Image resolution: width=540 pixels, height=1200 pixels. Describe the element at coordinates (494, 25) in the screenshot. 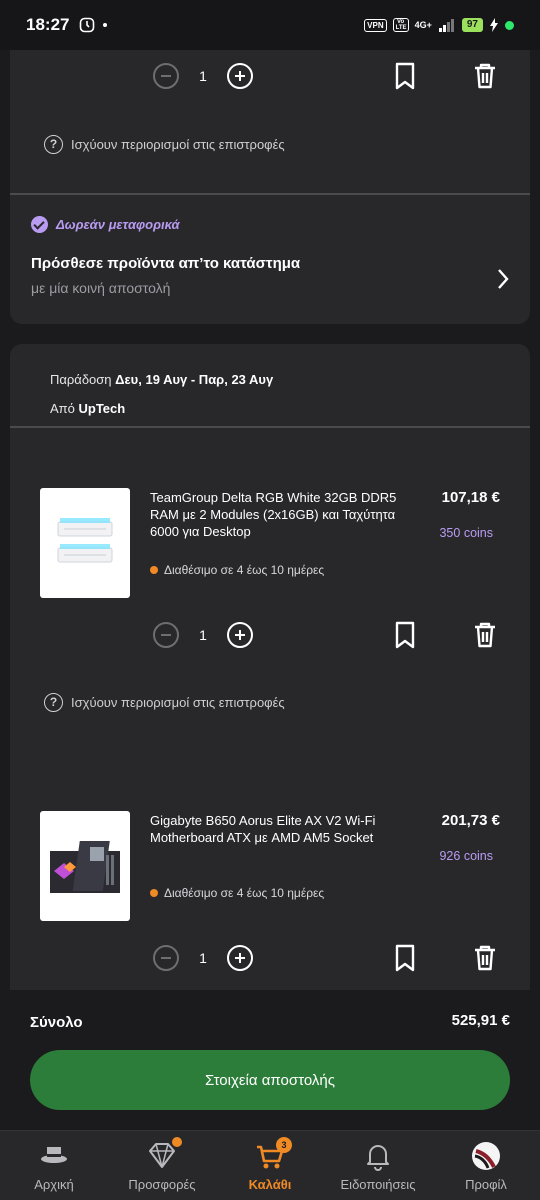

I see `charging-icon` at that location.